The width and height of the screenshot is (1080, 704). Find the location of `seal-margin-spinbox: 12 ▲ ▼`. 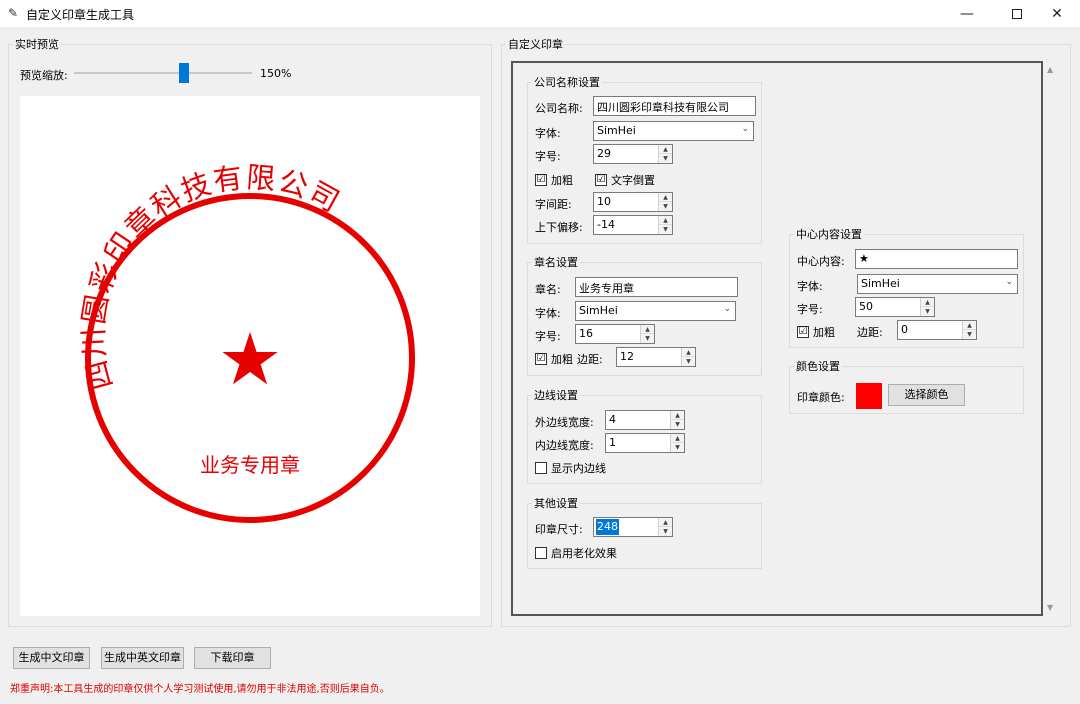

seal-margin-spinbox: 12 ▲ ▼ is located at coordinates (656, 357).